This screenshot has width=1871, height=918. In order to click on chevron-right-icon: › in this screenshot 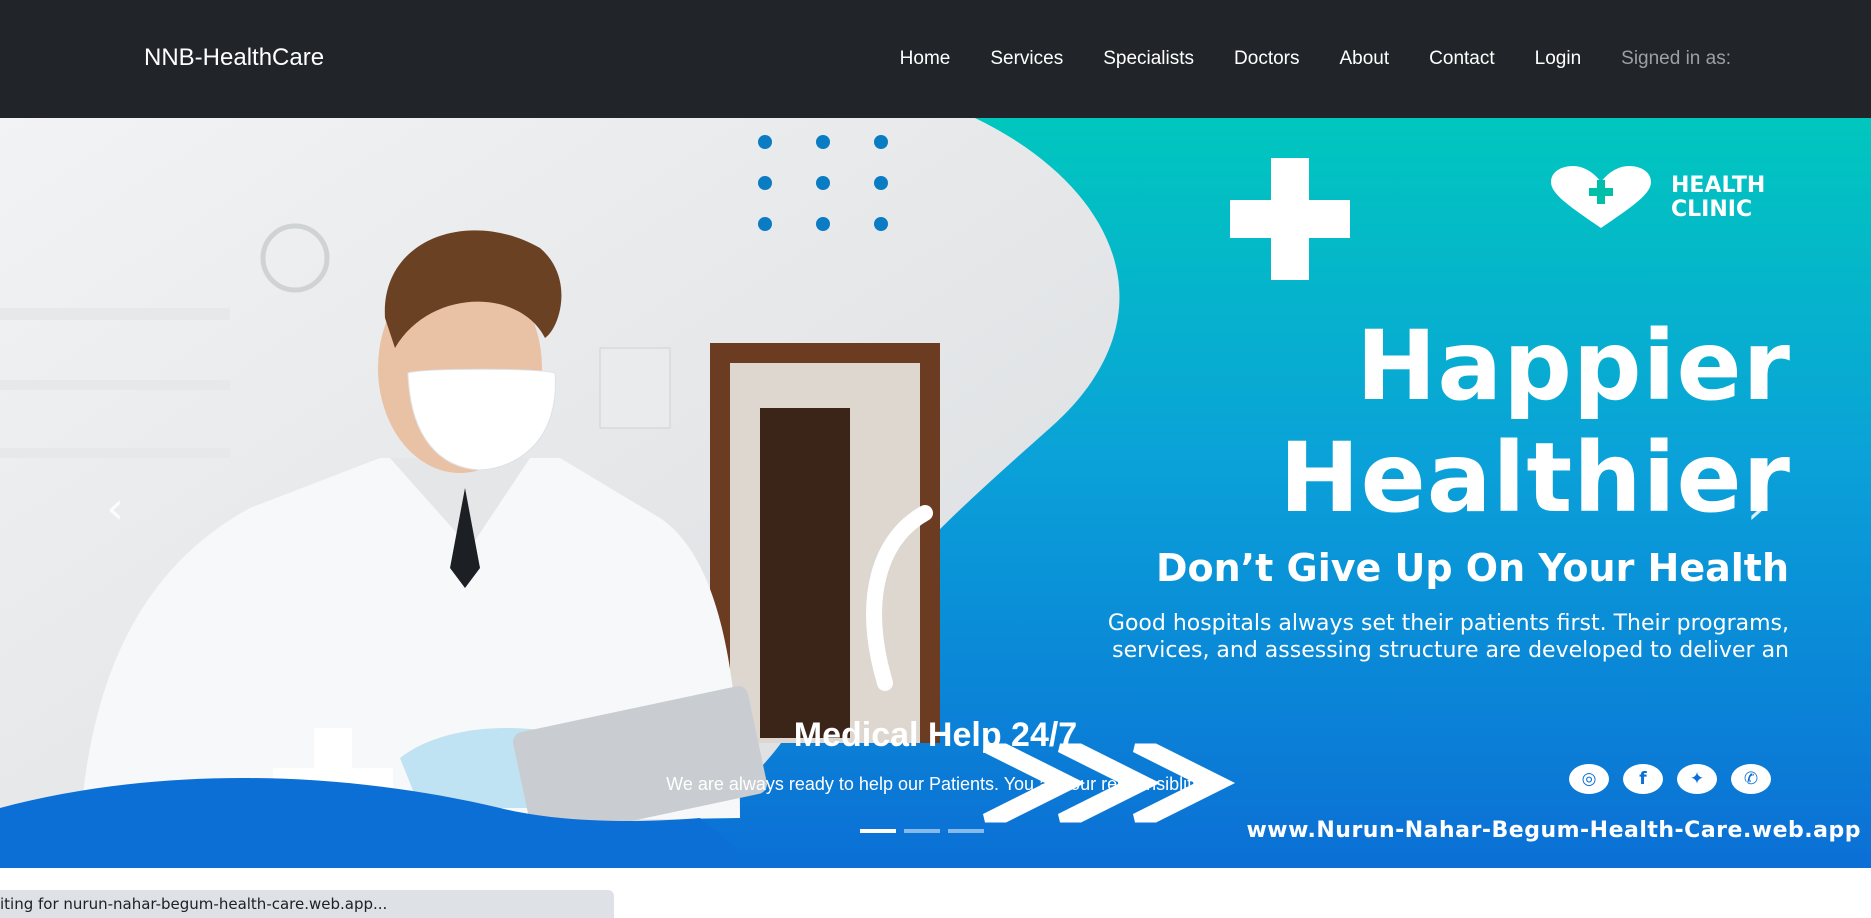, I will do `click(1756, 508)`.